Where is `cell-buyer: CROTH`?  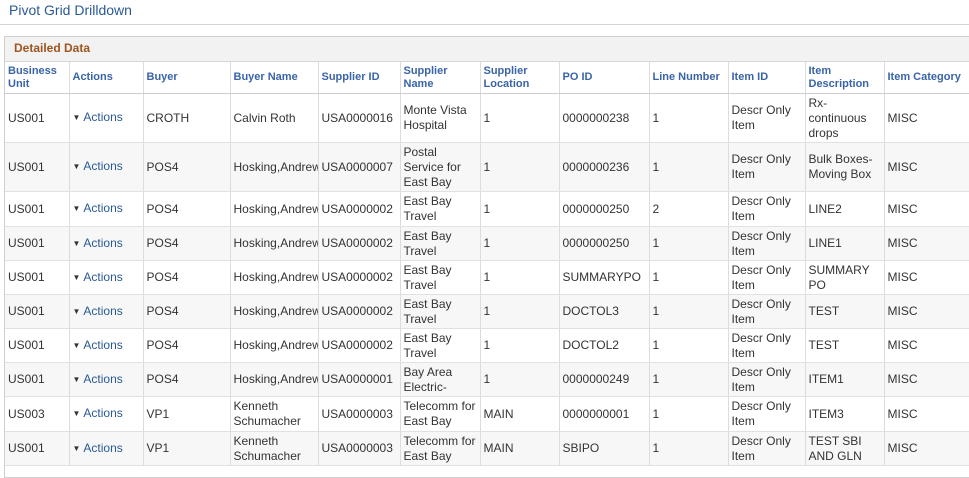
cell-buyer: CROTH is located at coordinates (187, 118).